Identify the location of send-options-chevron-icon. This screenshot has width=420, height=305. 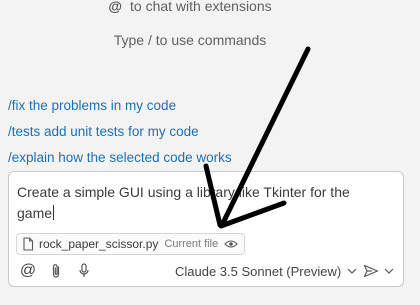
(389, 271).